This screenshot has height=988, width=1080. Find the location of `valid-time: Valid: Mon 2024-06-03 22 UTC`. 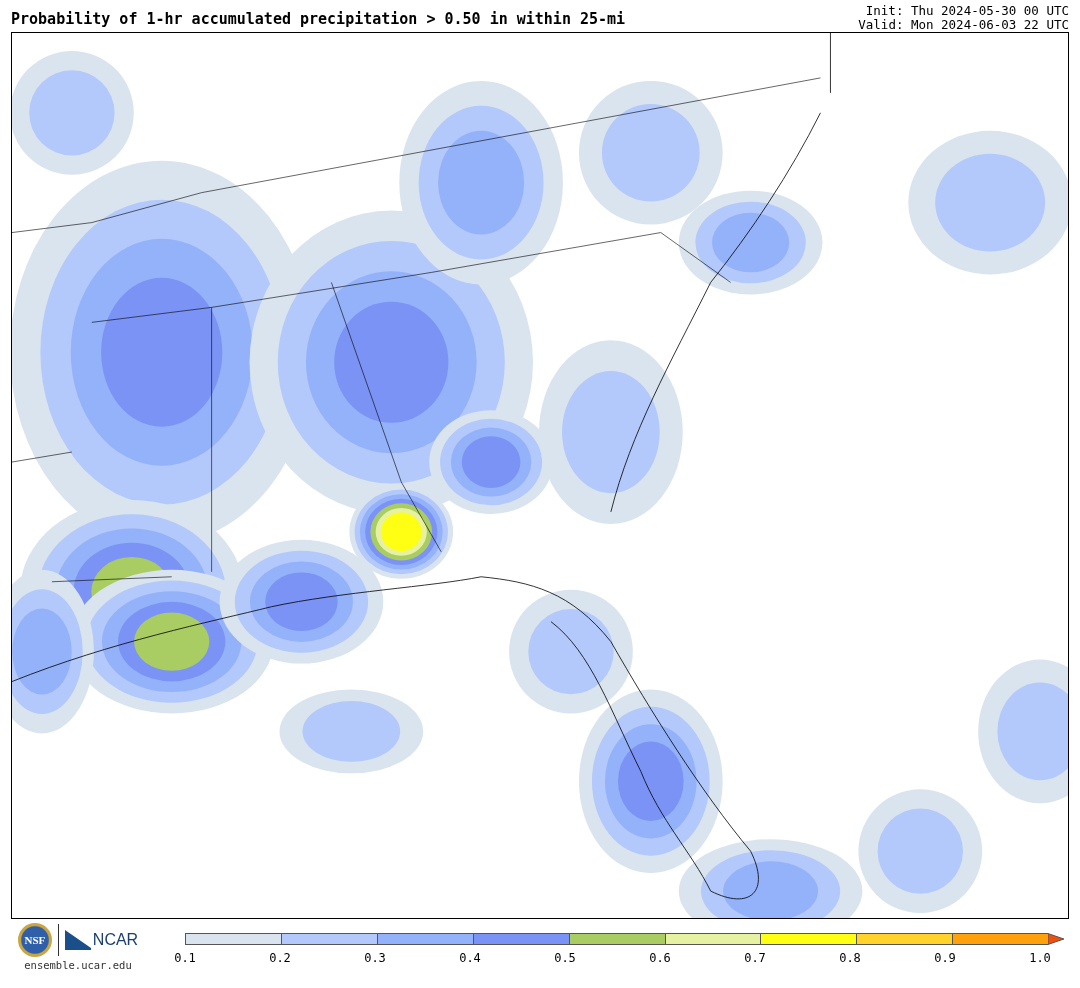

valid-time: Valid: Mon 2024-06-03 22 UTC is located at coordinates (963, 25).